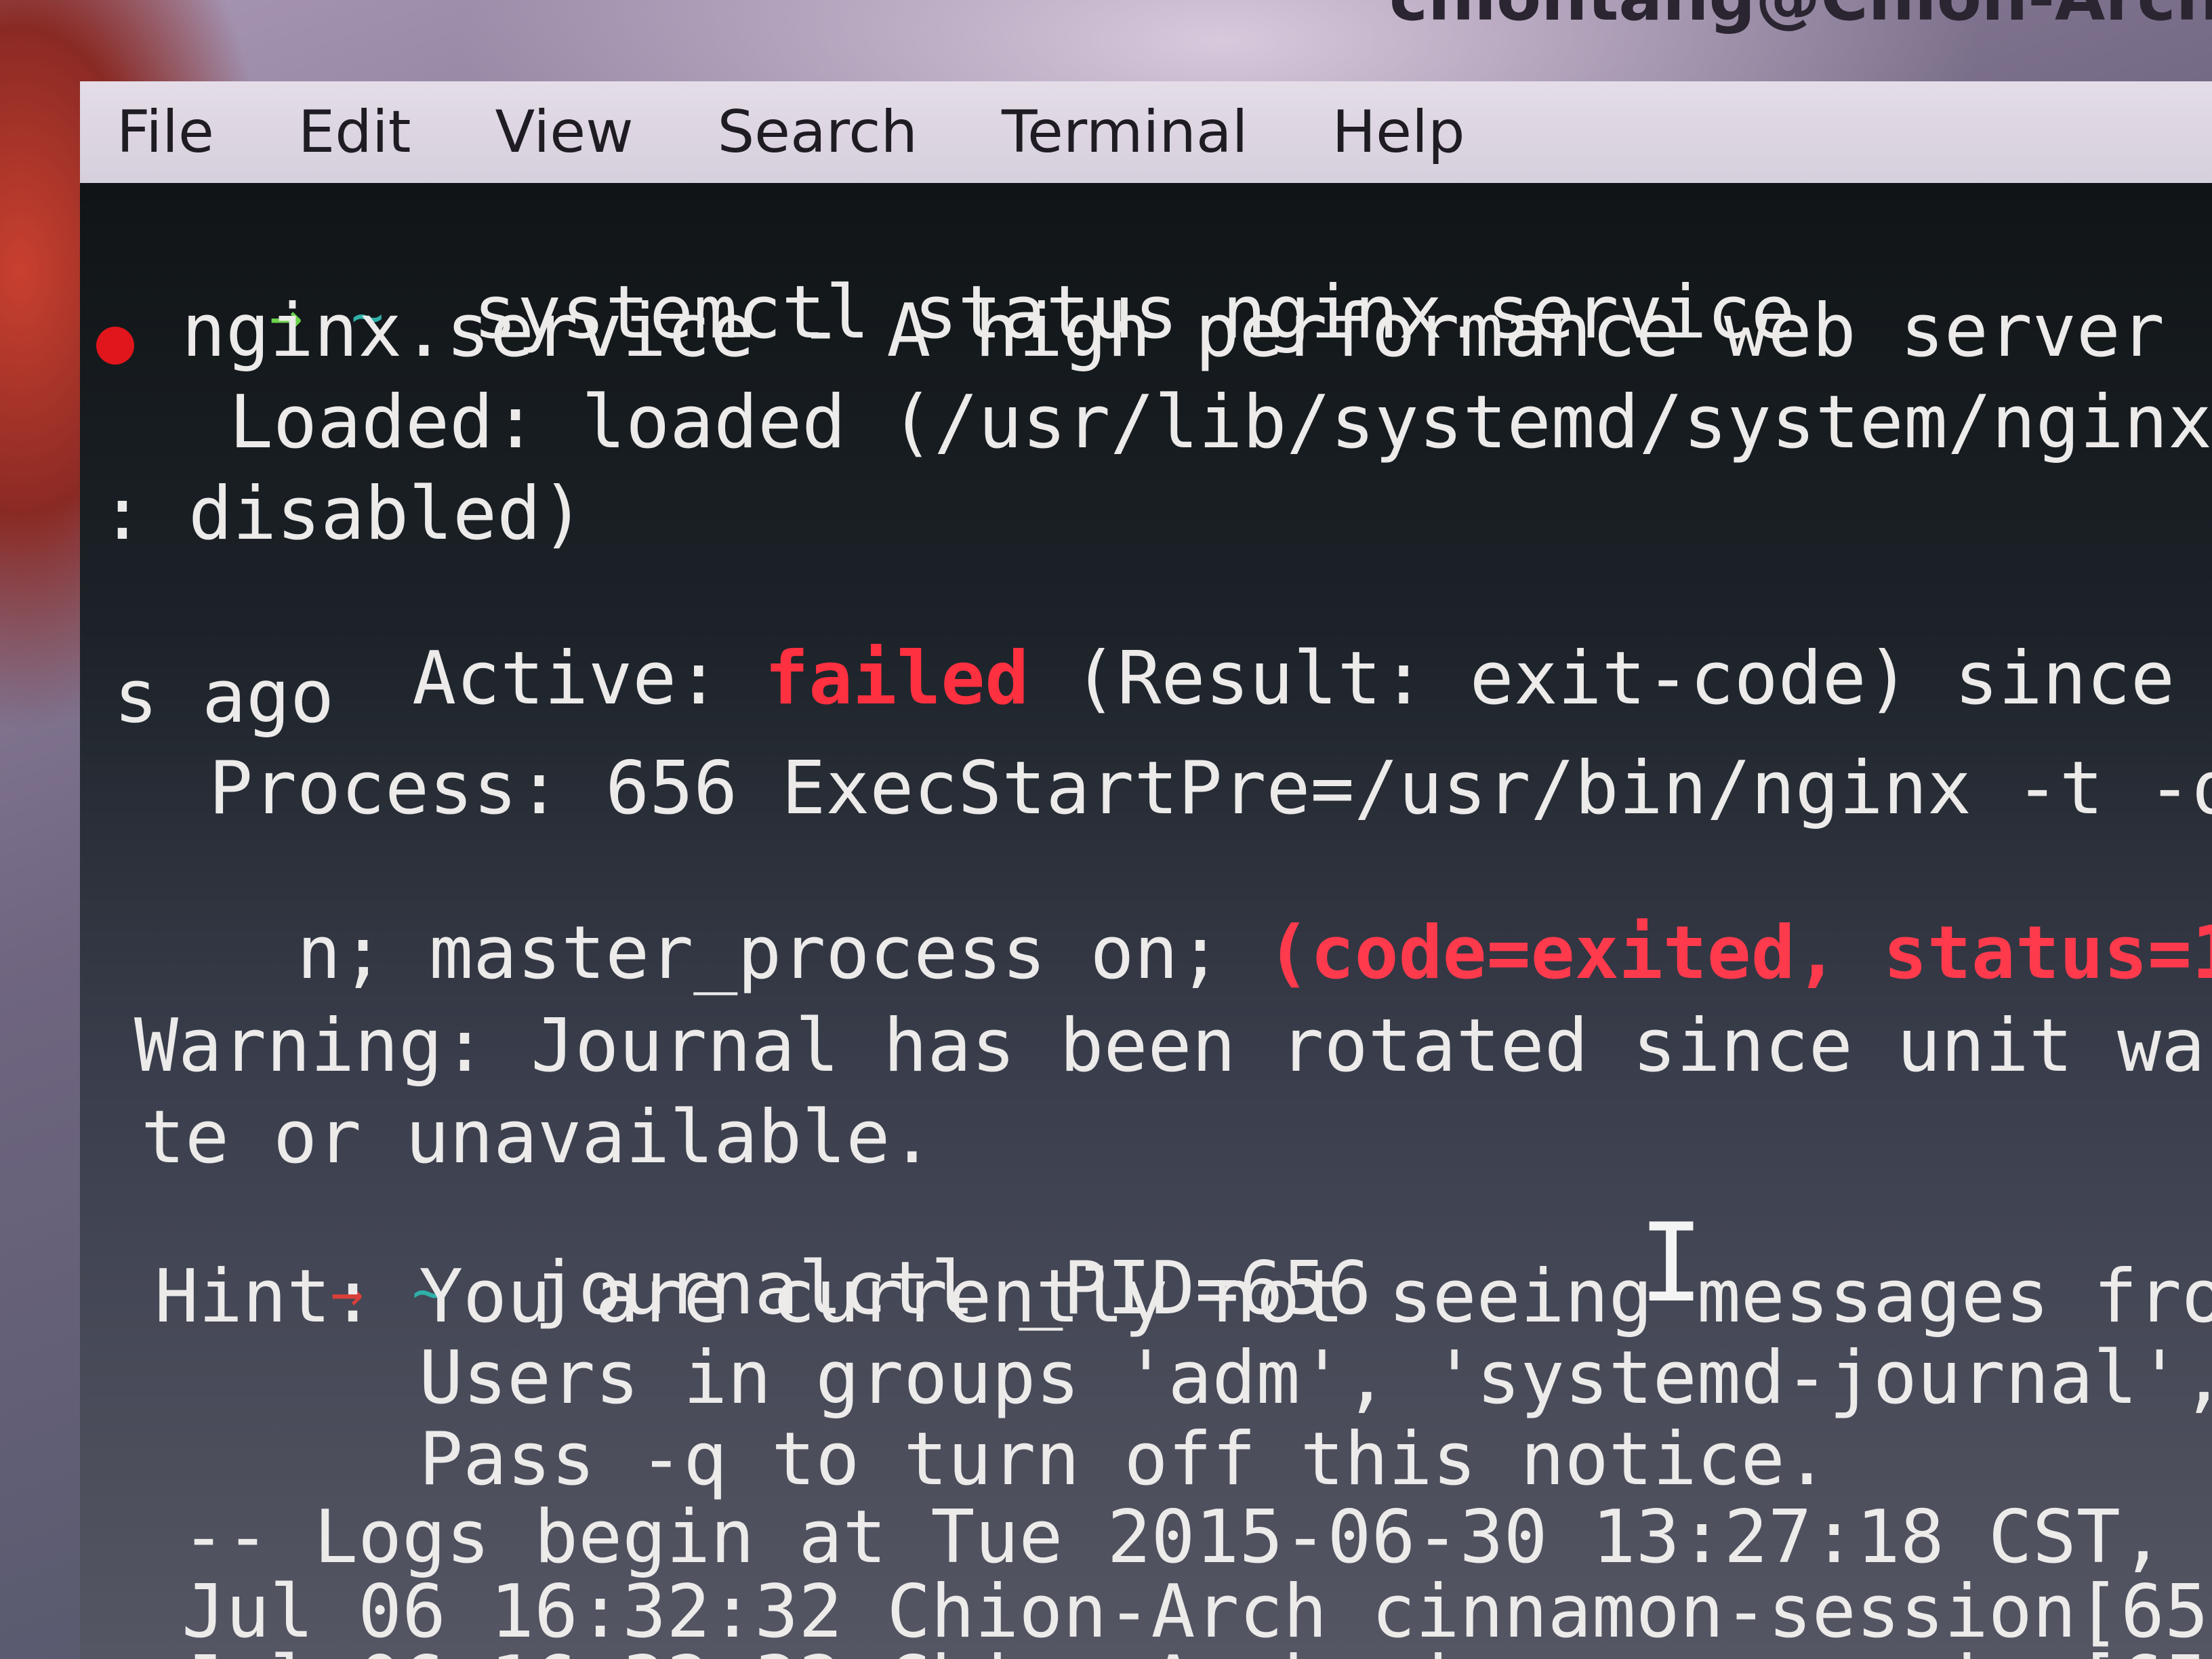 Image resolution: width=2212 pixels, height=1659 pixels. What do you see at coordinates (1739, 954) in the screenshot?
I see `exit-code-error: (code=exited, status=1/FAILU` at bounding box center [1739, 954].